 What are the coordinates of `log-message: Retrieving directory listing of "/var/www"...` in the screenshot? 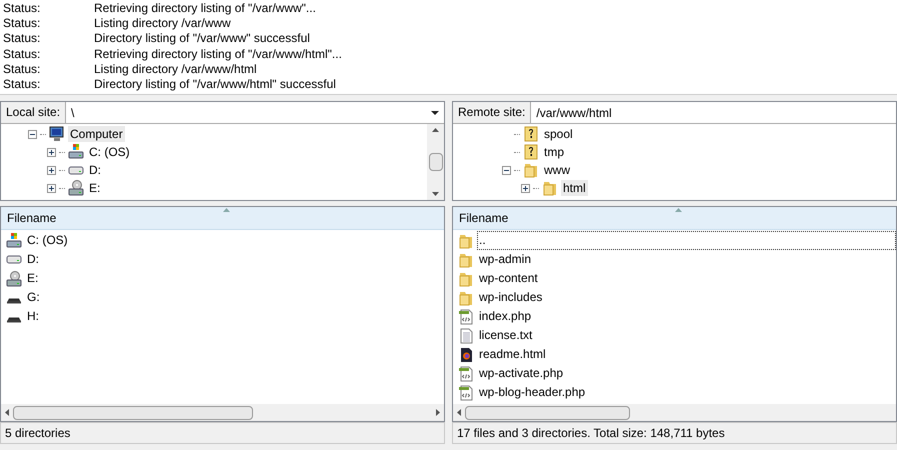 It's located at (205, 8).